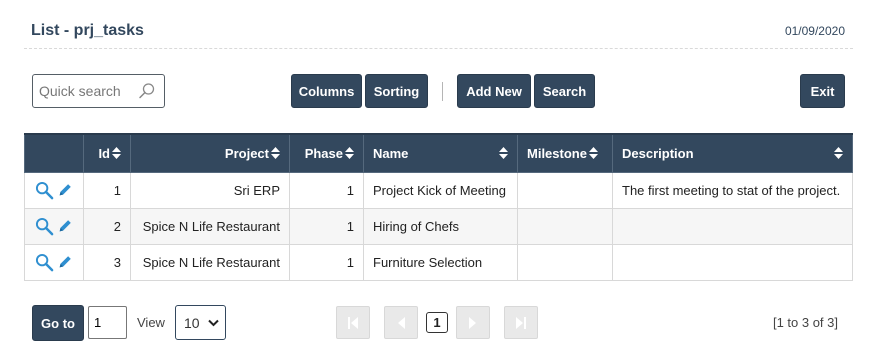 The image size is (872, 349). I want to click on columns-button: Columns, so click(326, 91).